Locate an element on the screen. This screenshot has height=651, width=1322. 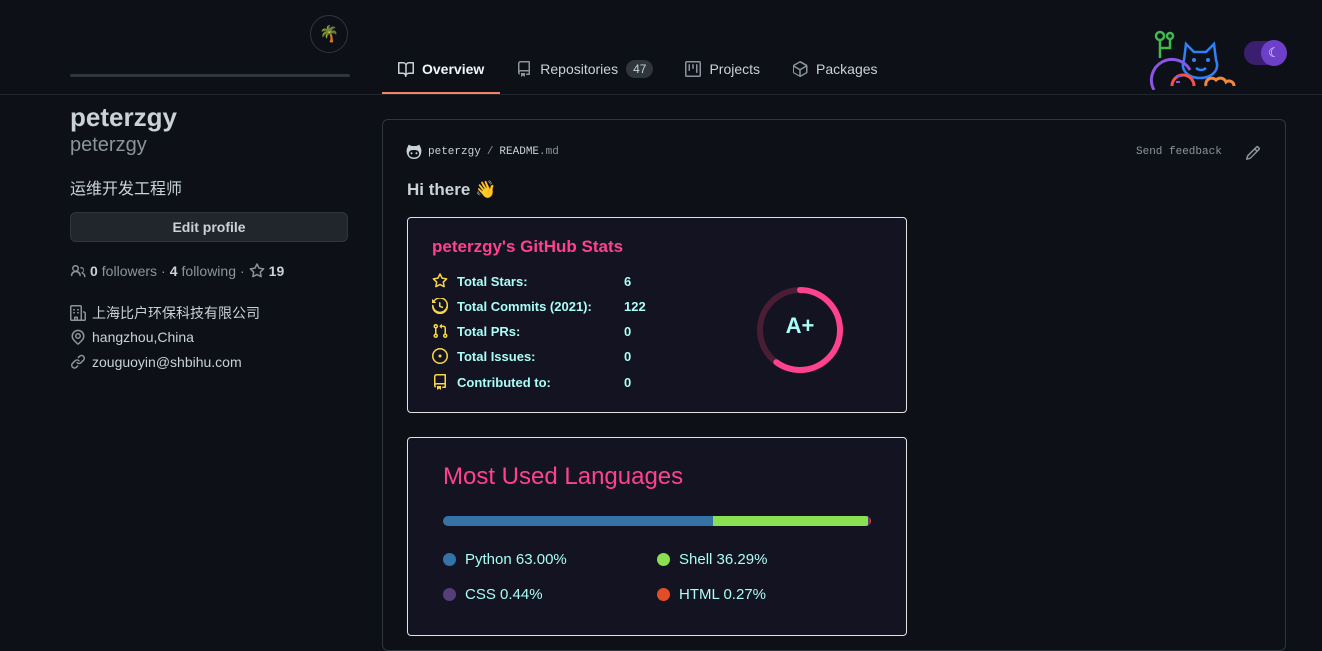
rank-grade: A+ is located at coordinates (800, 325).